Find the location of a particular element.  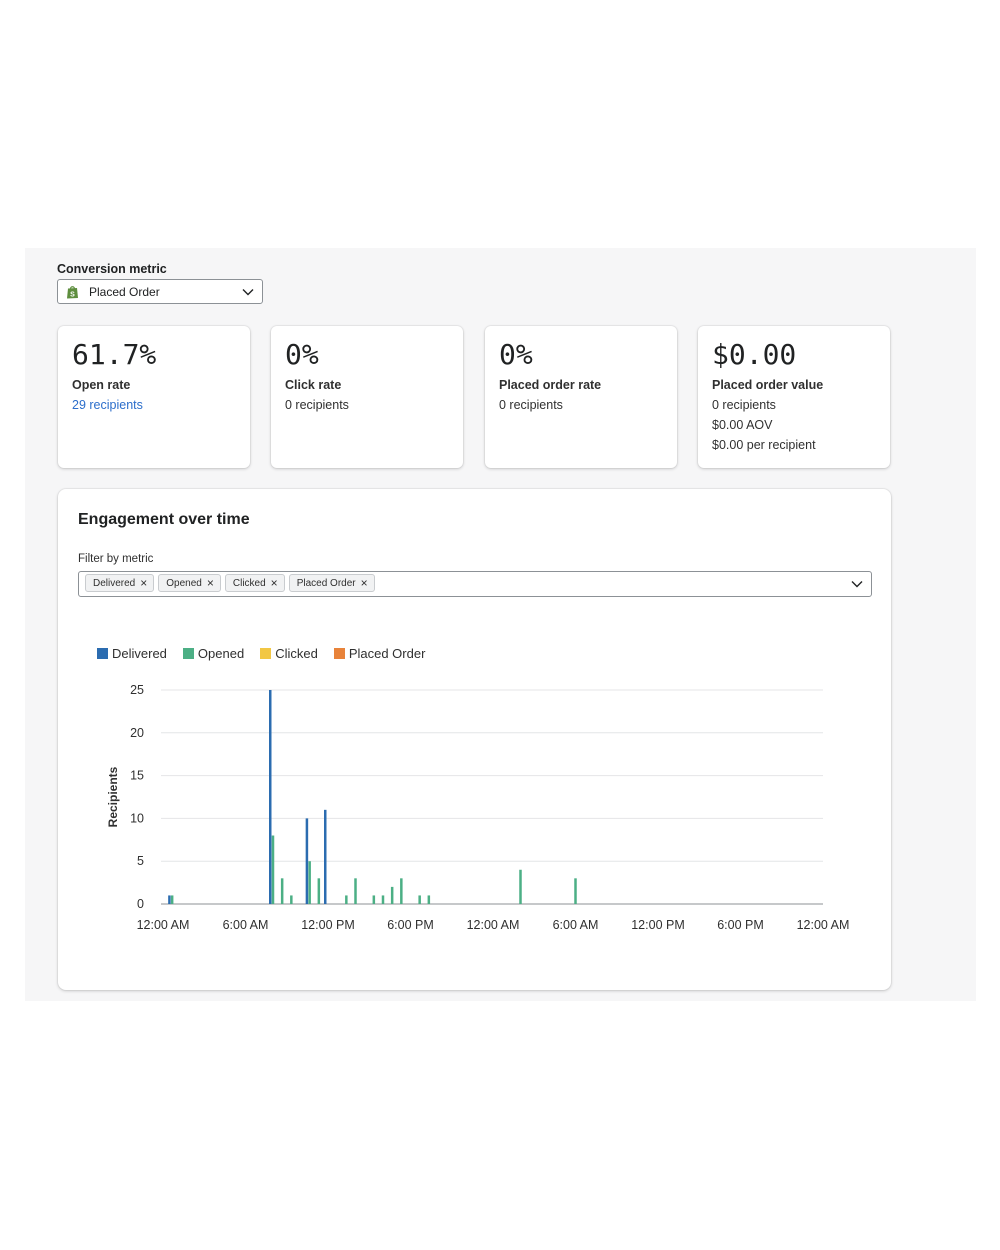

placed-order-value: $0.00 is located at coordinates (754, 354).